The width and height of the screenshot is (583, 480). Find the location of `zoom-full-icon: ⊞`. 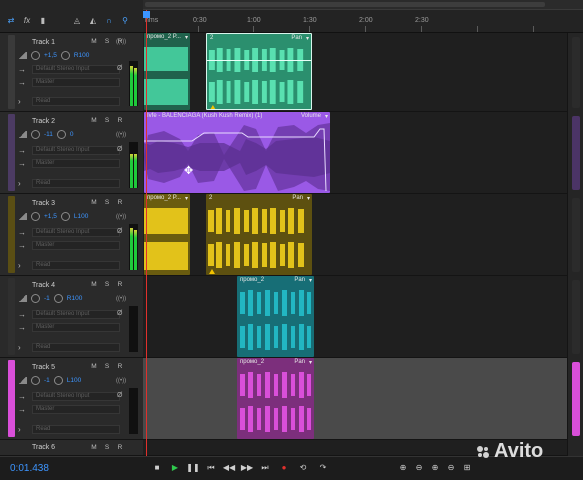

zoom-full-icon: ⊞ is located at coordinates (467, 468).